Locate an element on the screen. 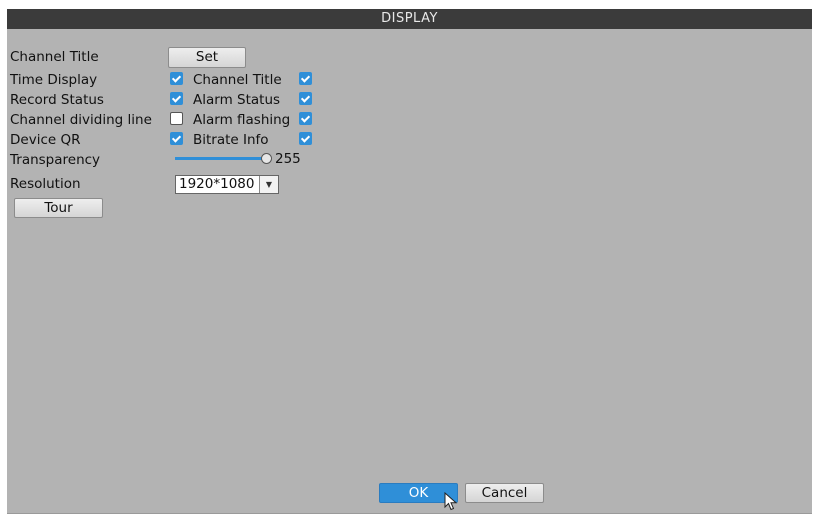  alarm-status-checkbox is located at coordinates (305, 98).